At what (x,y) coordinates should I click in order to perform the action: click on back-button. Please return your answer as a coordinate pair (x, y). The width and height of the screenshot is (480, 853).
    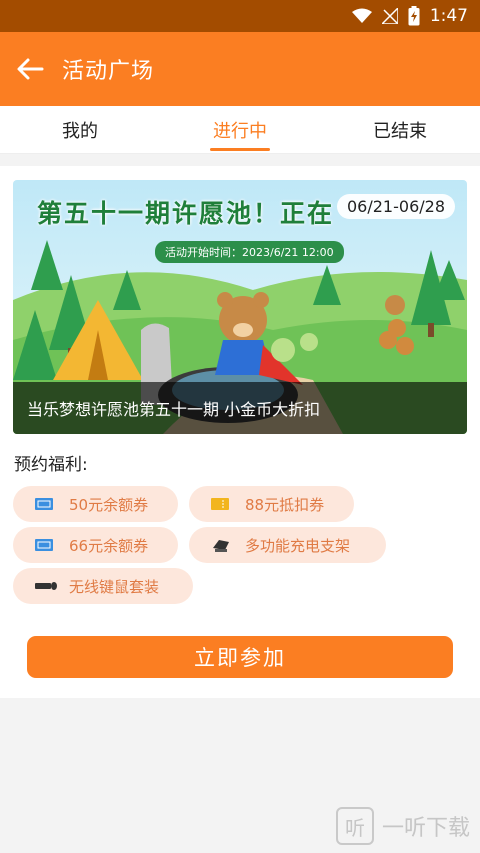
    Looking at the image, I should click on (30, 69).